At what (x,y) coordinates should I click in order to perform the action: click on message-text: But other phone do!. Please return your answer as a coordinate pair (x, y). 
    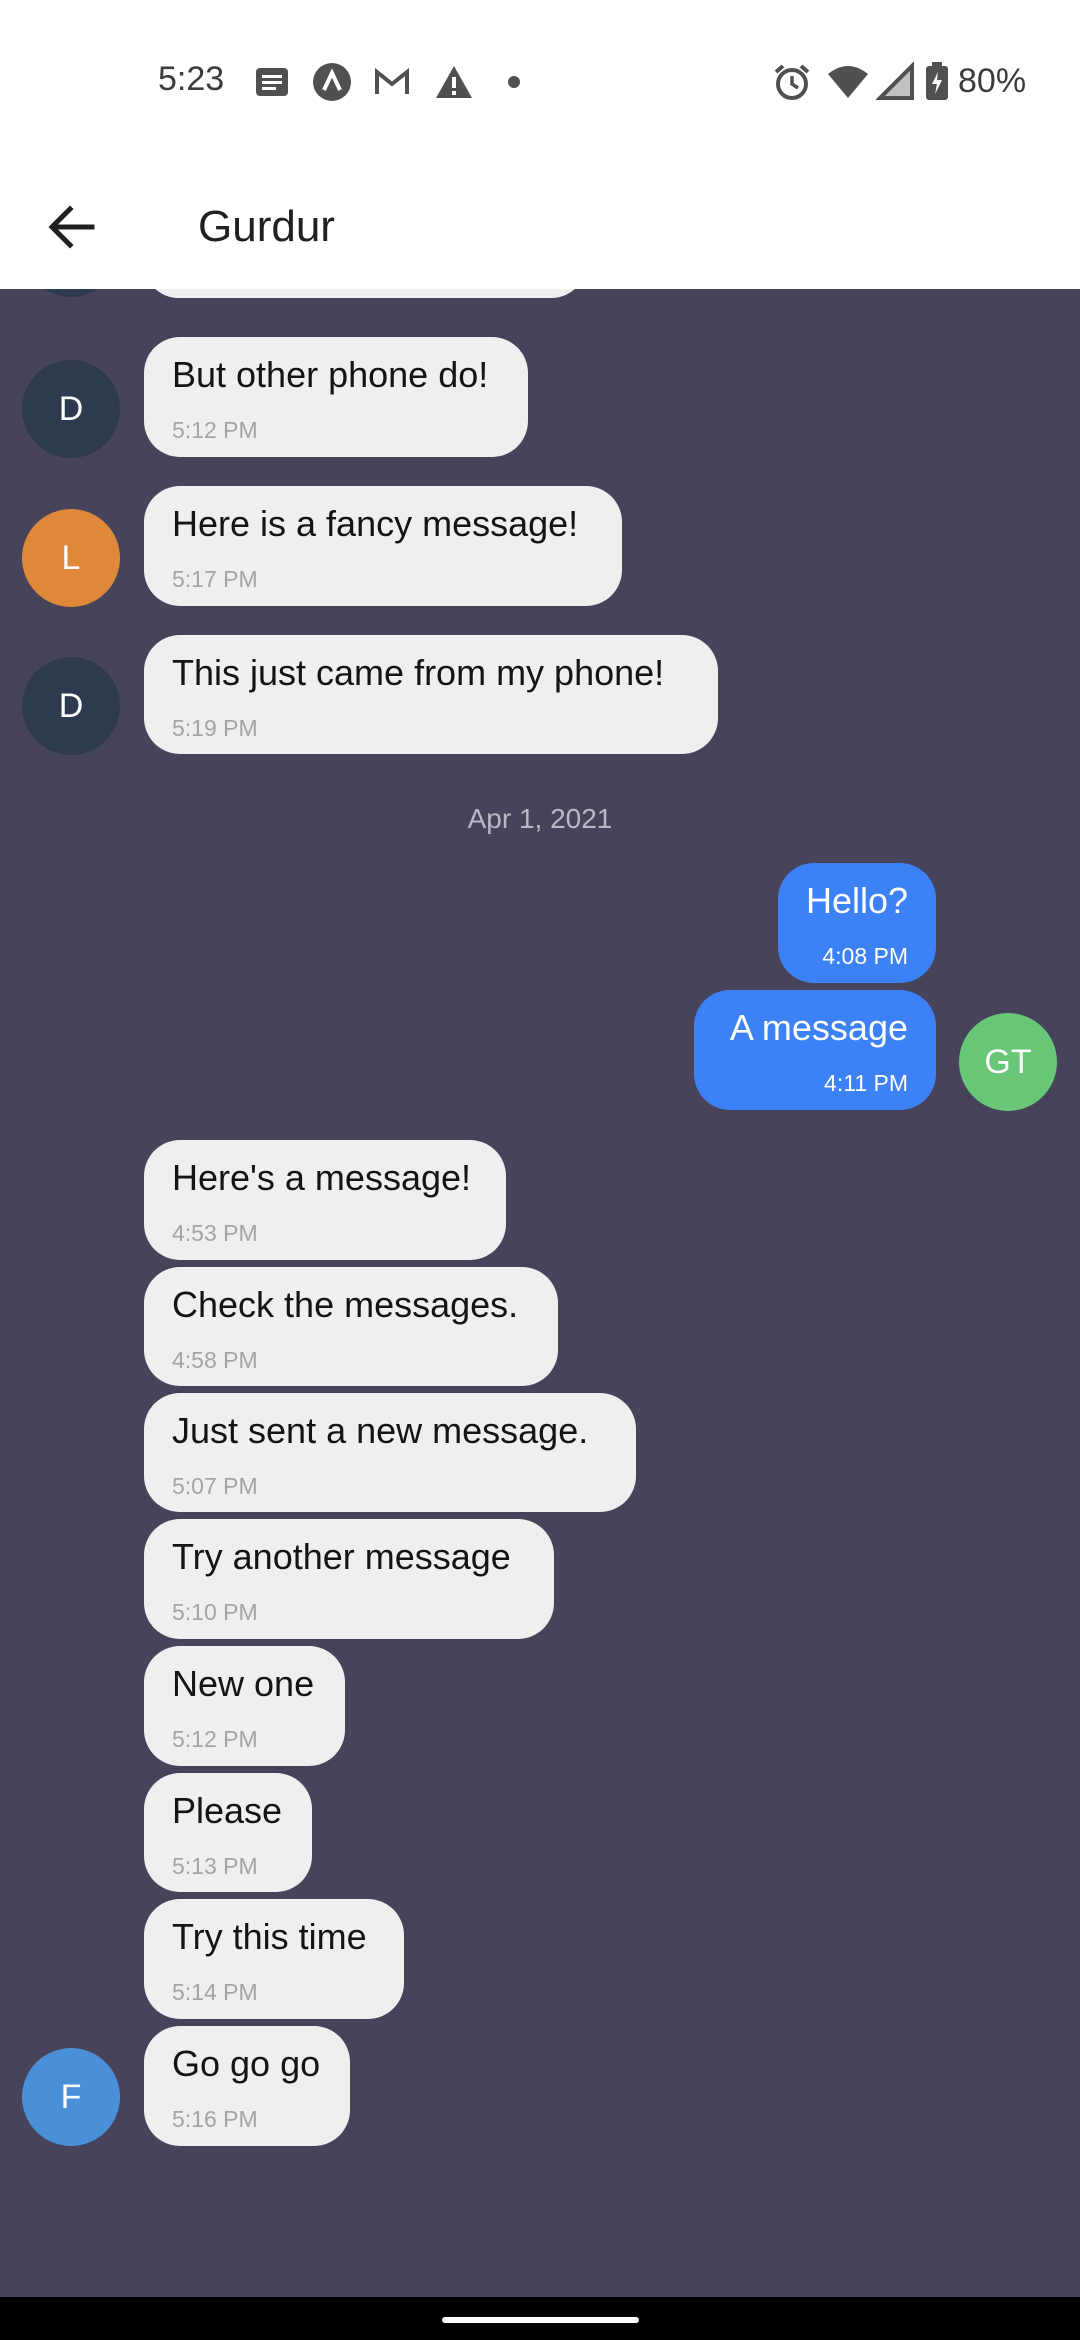
    Looking at the image, I should click on (330, 374).